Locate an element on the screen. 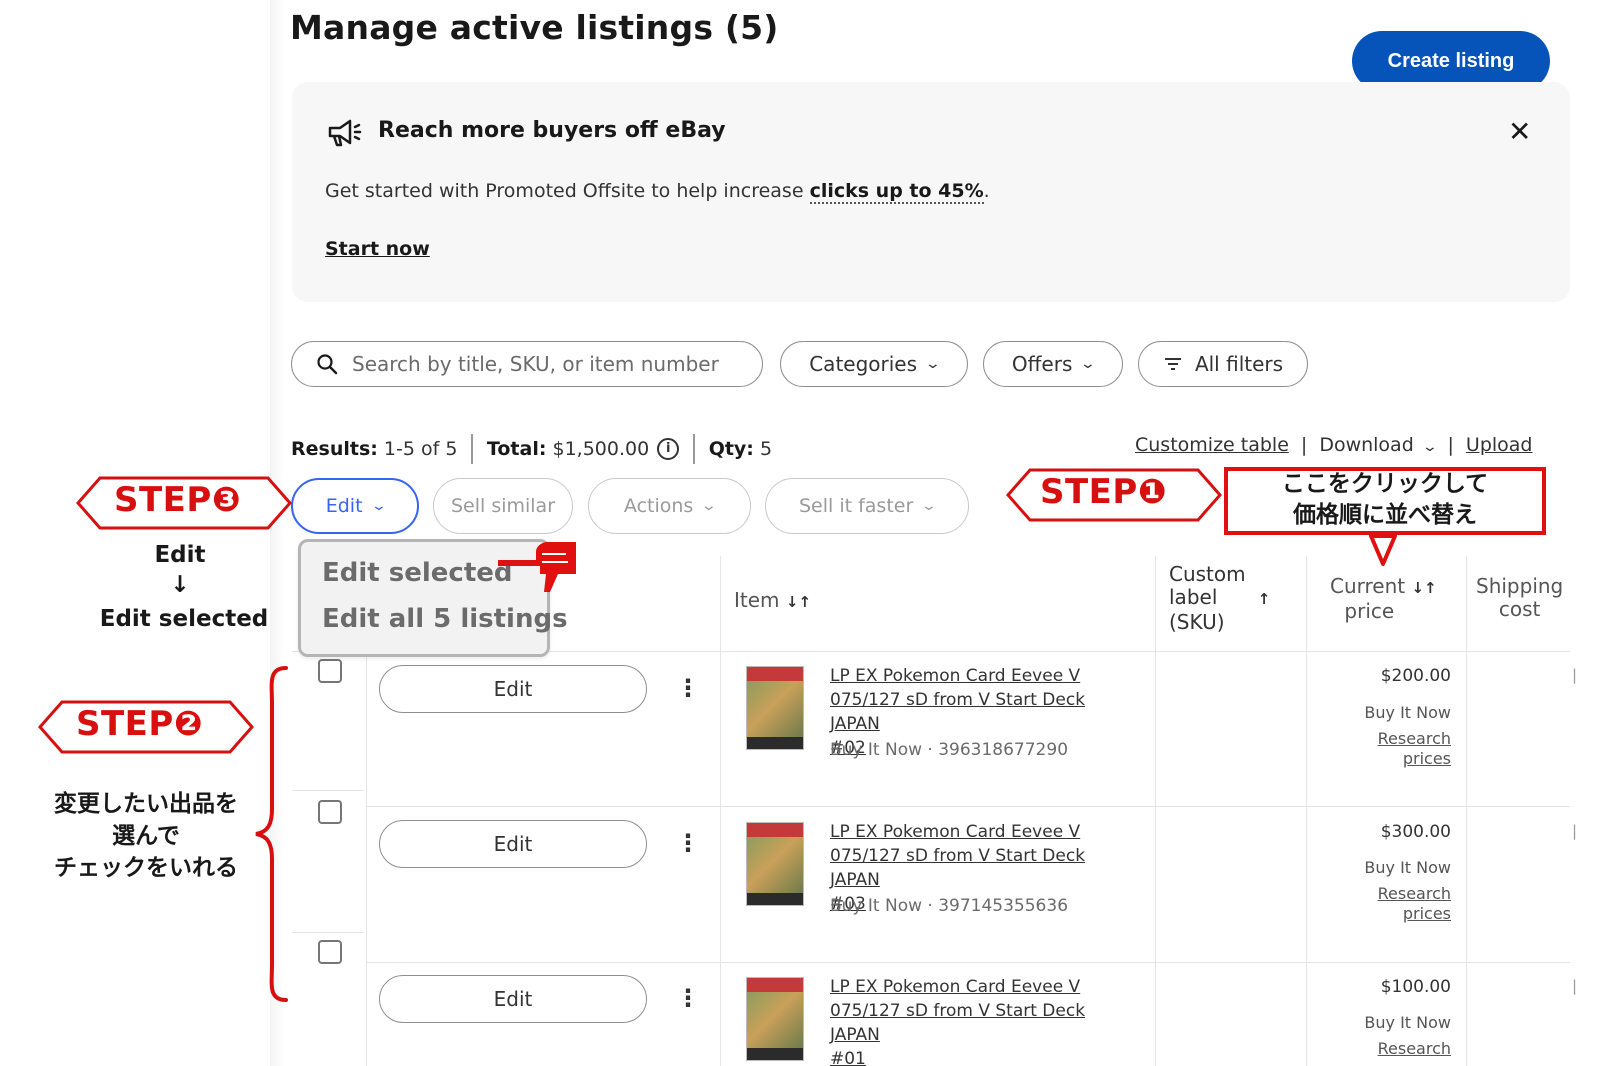 This screenshot has height=1066, width=1598. promo-title: Reach more buyers off eBay is located at coordinates (552, 130).